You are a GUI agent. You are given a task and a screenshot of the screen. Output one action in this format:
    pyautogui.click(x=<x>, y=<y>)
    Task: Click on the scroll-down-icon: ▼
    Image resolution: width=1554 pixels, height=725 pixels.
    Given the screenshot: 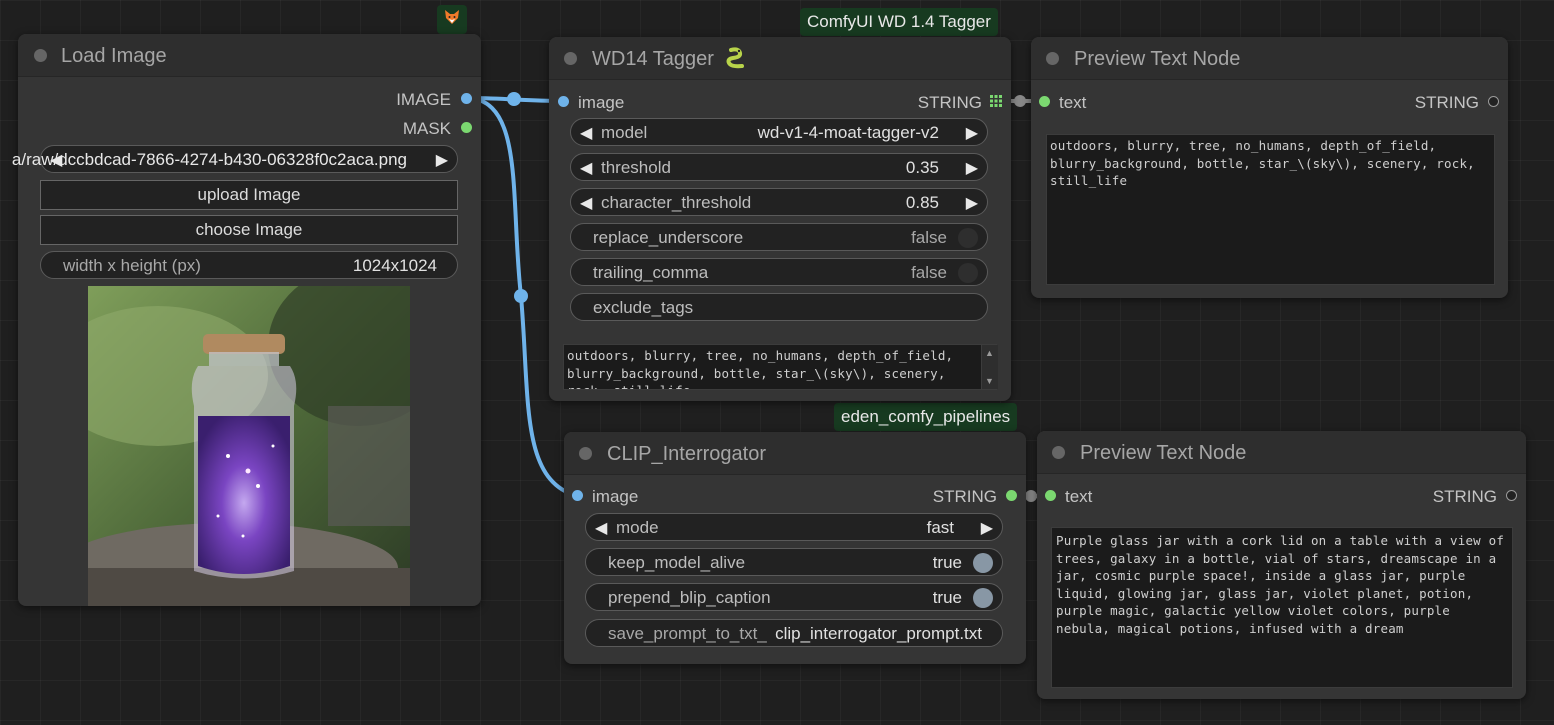 What is the action you would take?
    pyautogui.click(x=989, y=381)
    